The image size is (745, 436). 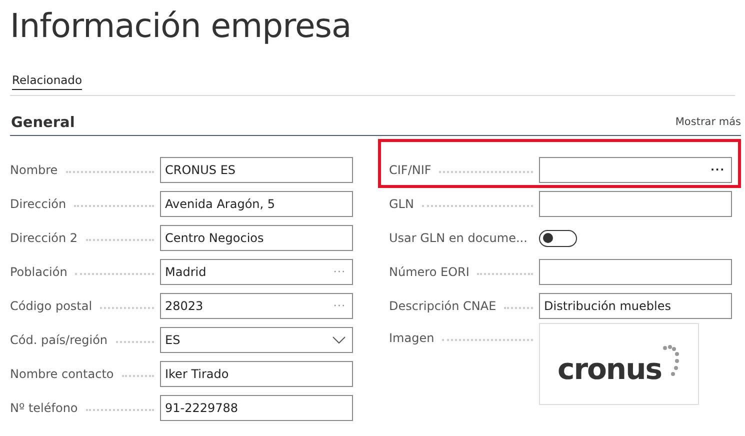 I want to click on field-label: Cód. país/región, so click(x=59, y=340).